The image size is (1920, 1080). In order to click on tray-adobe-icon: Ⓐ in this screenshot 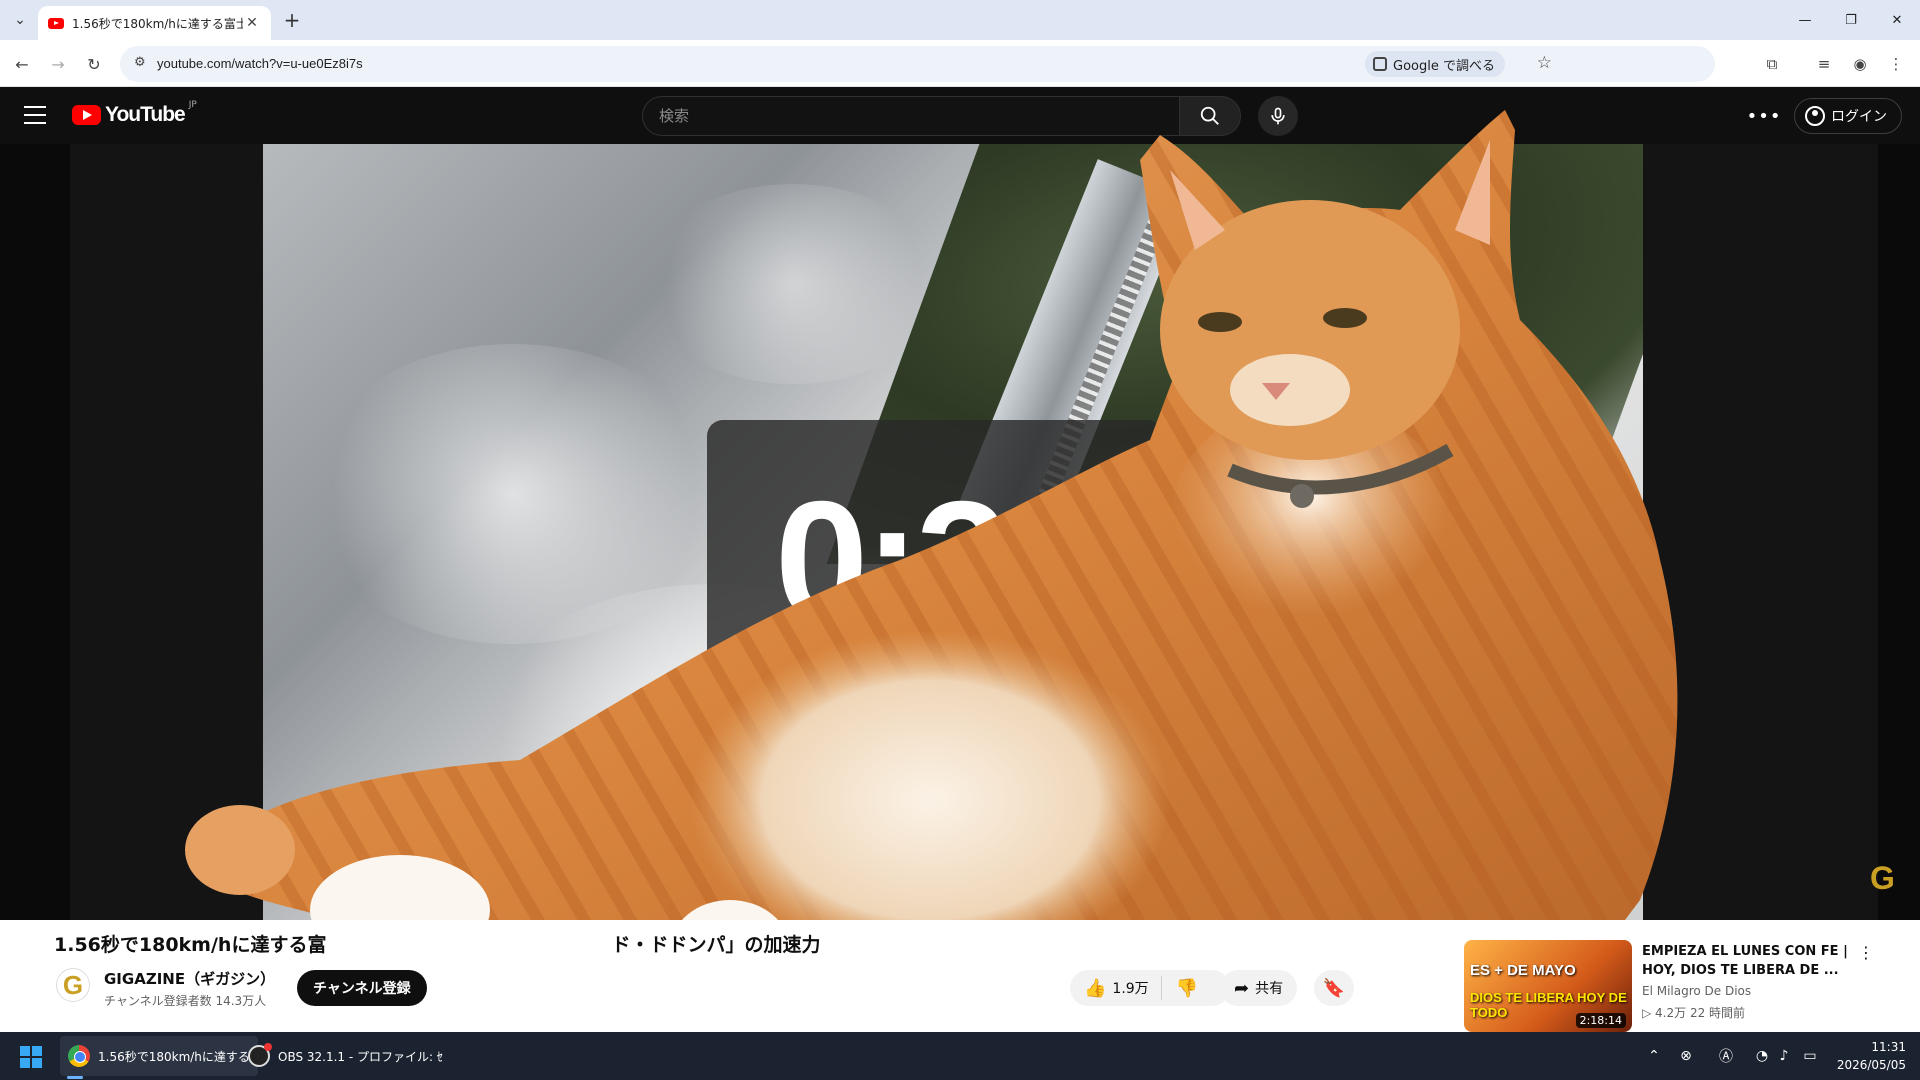, I will do `click(1726, 1056)`.